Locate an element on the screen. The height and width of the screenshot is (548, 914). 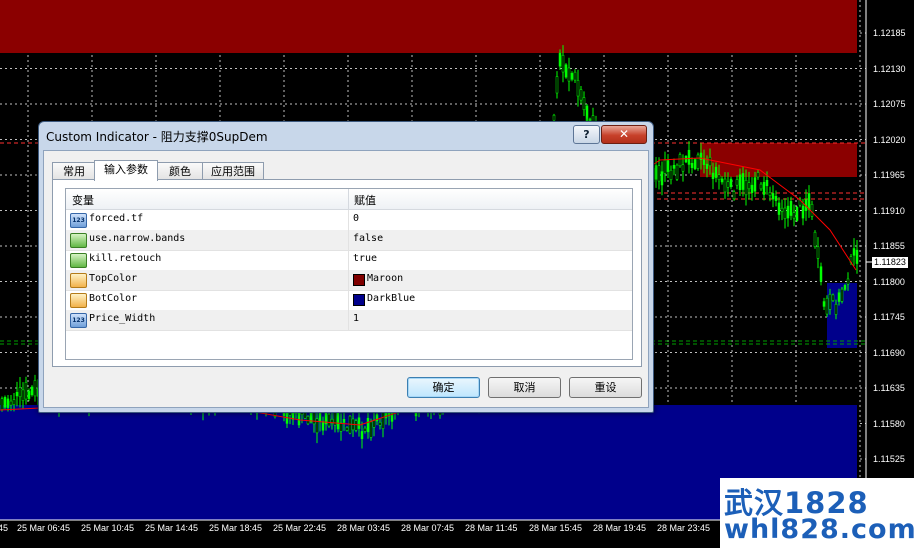
dialog-title: Custom Indicator - 阻力支撑0SupDem is located at coordinates (157, 137).